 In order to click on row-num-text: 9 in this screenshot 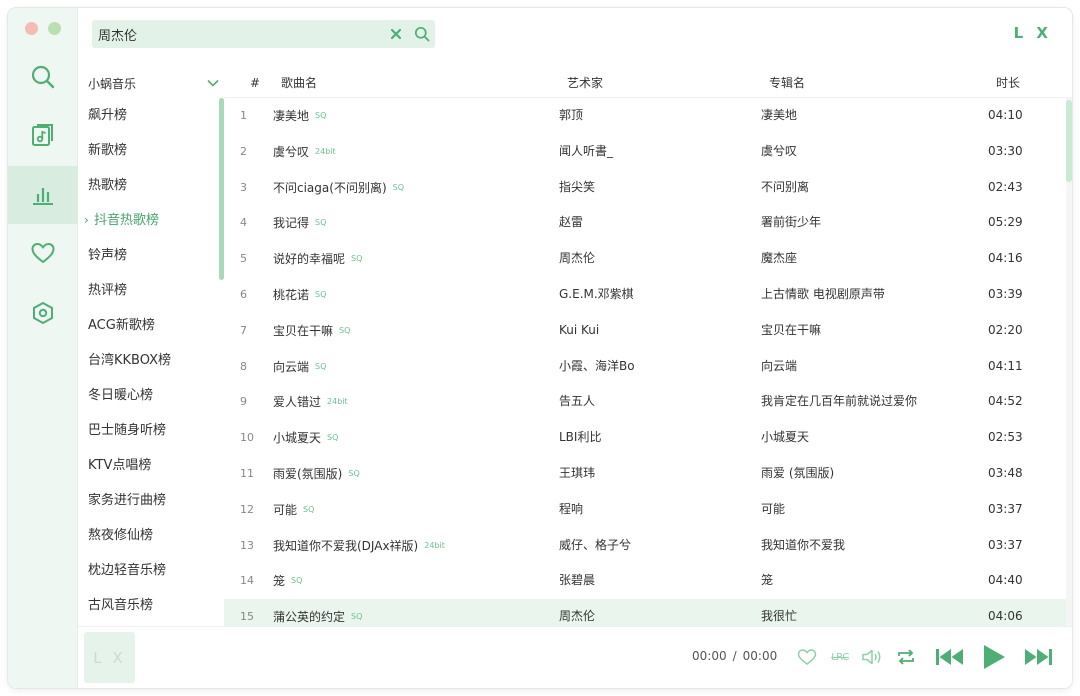, I will do `click(243, 402)`.